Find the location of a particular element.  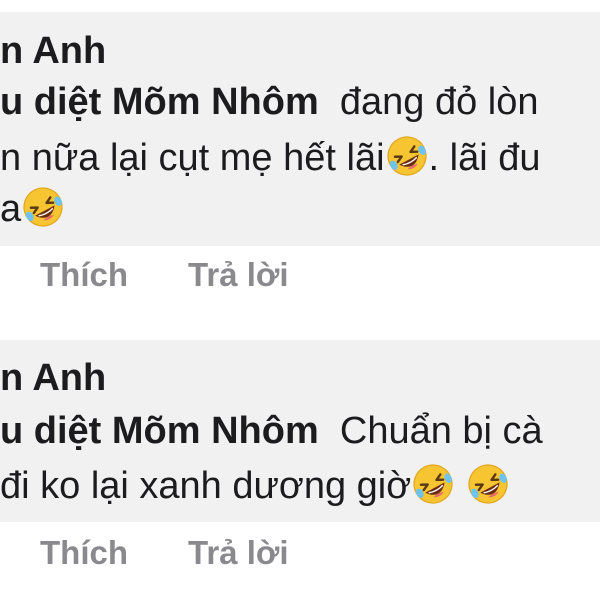

comment-text-line-2: đi ko lại xanh dương giờ is located at coordinates (255, 485).